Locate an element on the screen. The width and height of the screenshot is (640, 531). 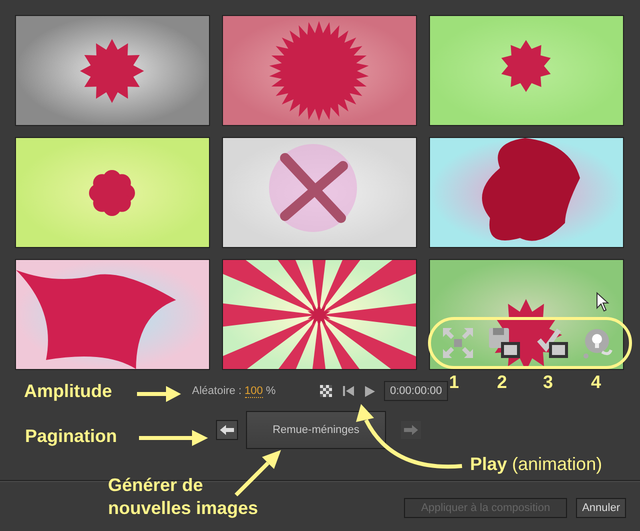
annotation-label: Générer de nouvelles images is located at coordinates (184, 497).